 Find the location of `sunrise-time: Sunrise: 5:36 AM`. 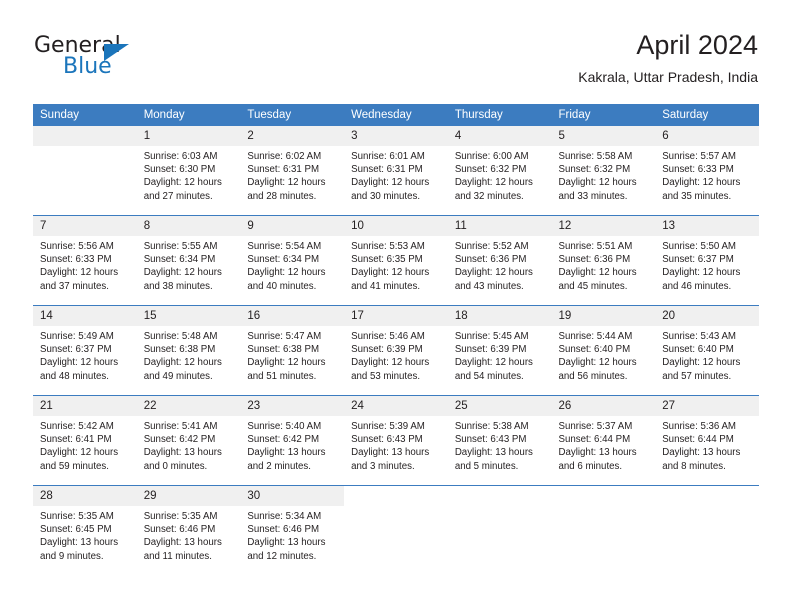

sunrise-time: Sunrise: 5:36 AM is located at coordinates (699, 426).